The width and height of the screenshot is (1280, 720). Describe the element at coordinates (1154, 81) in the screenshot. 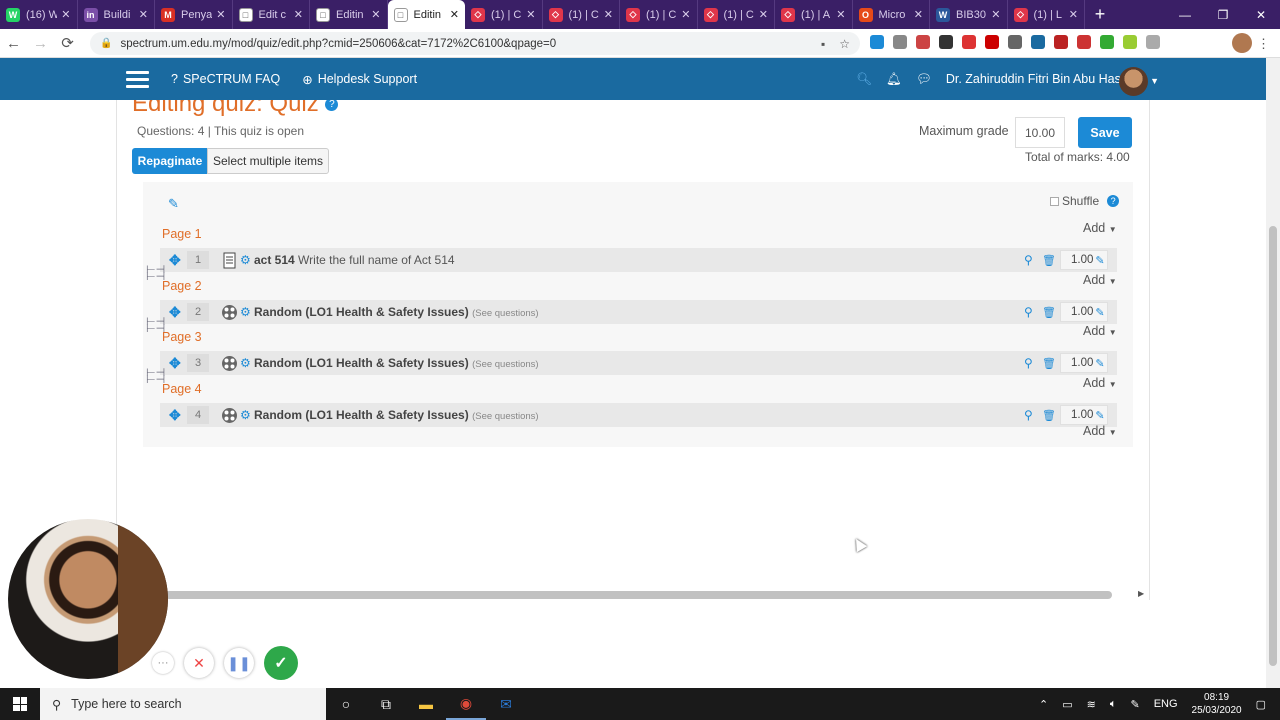

I see `user-menu-caret-icon: ▼` at that location.